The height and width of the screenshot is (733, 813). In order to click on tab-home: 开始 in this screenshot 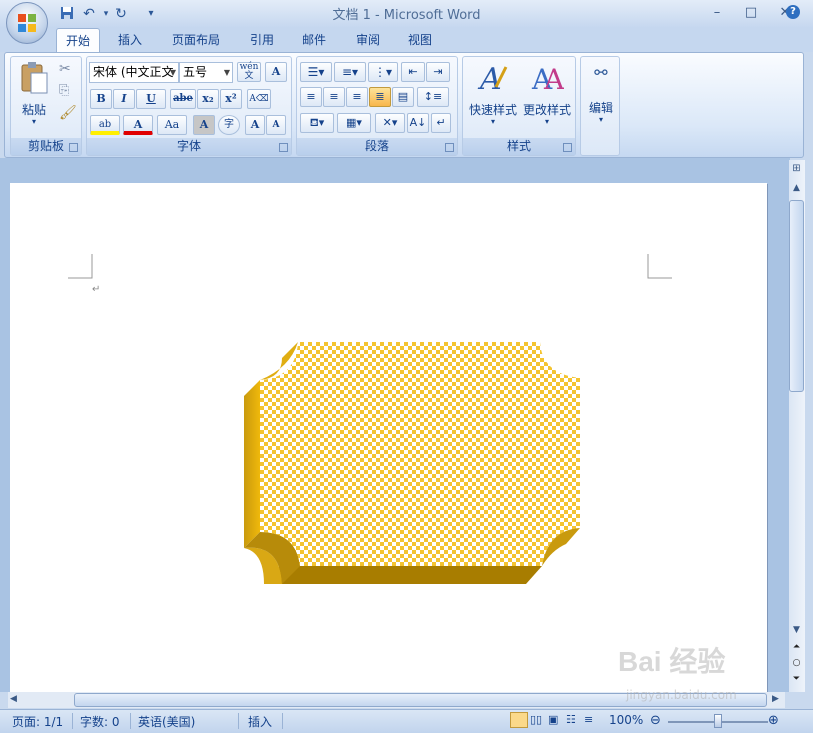, I will do `click(78, 40)`.